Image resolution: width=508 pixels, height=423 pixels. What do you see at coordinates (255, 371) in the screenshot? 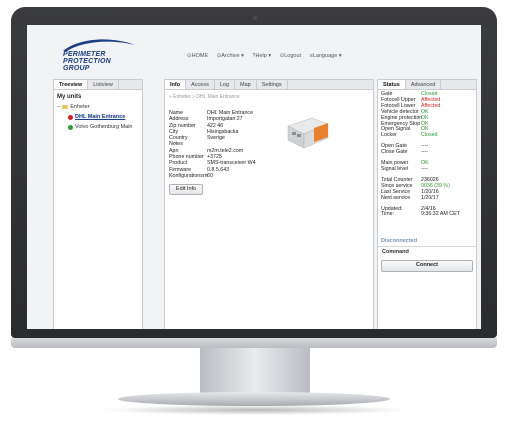
I see `monitor-stand` at bounding box center [255, 371].